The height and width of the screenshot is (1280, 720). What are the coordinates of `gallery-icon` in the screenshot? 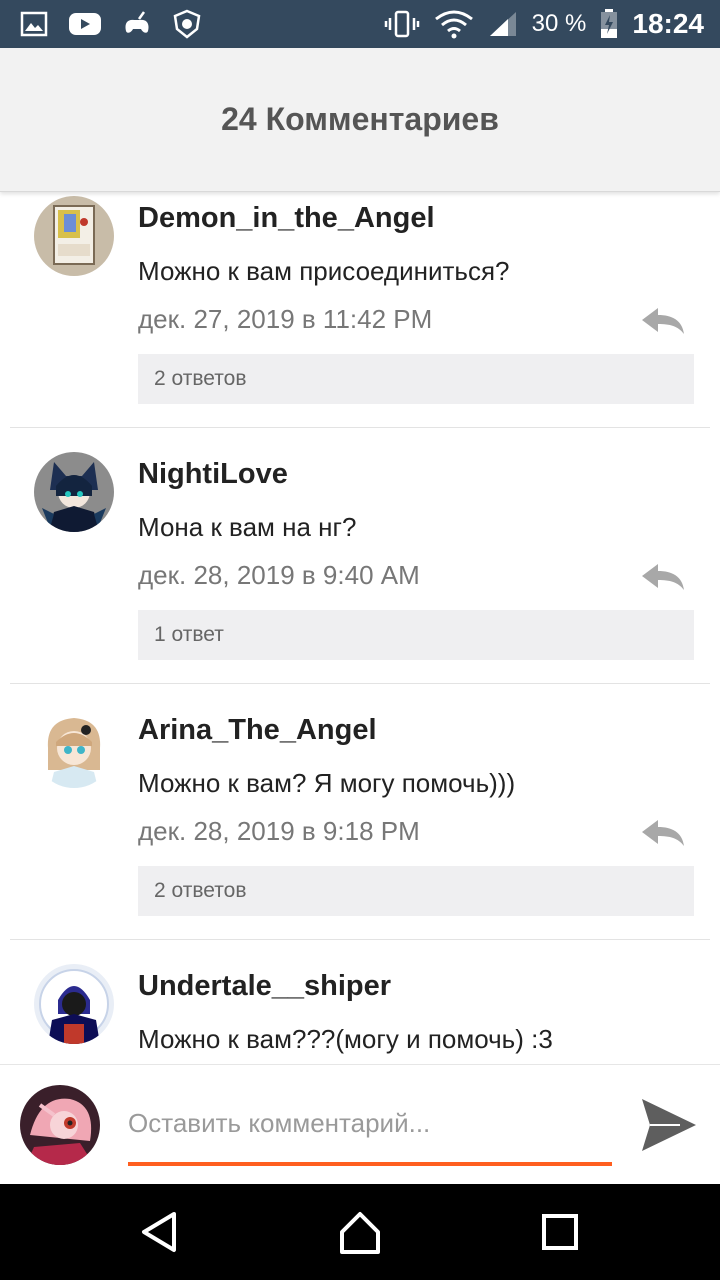 It's located at (34, 24).